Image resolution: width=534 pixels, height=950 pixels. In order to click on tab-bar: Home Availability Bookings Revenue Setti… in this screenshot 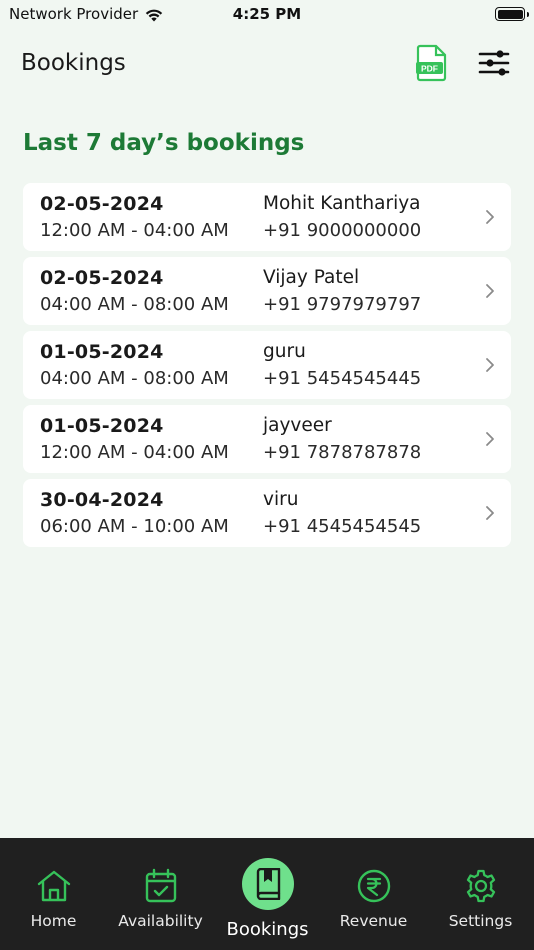, I will do `click(267, 894)`.